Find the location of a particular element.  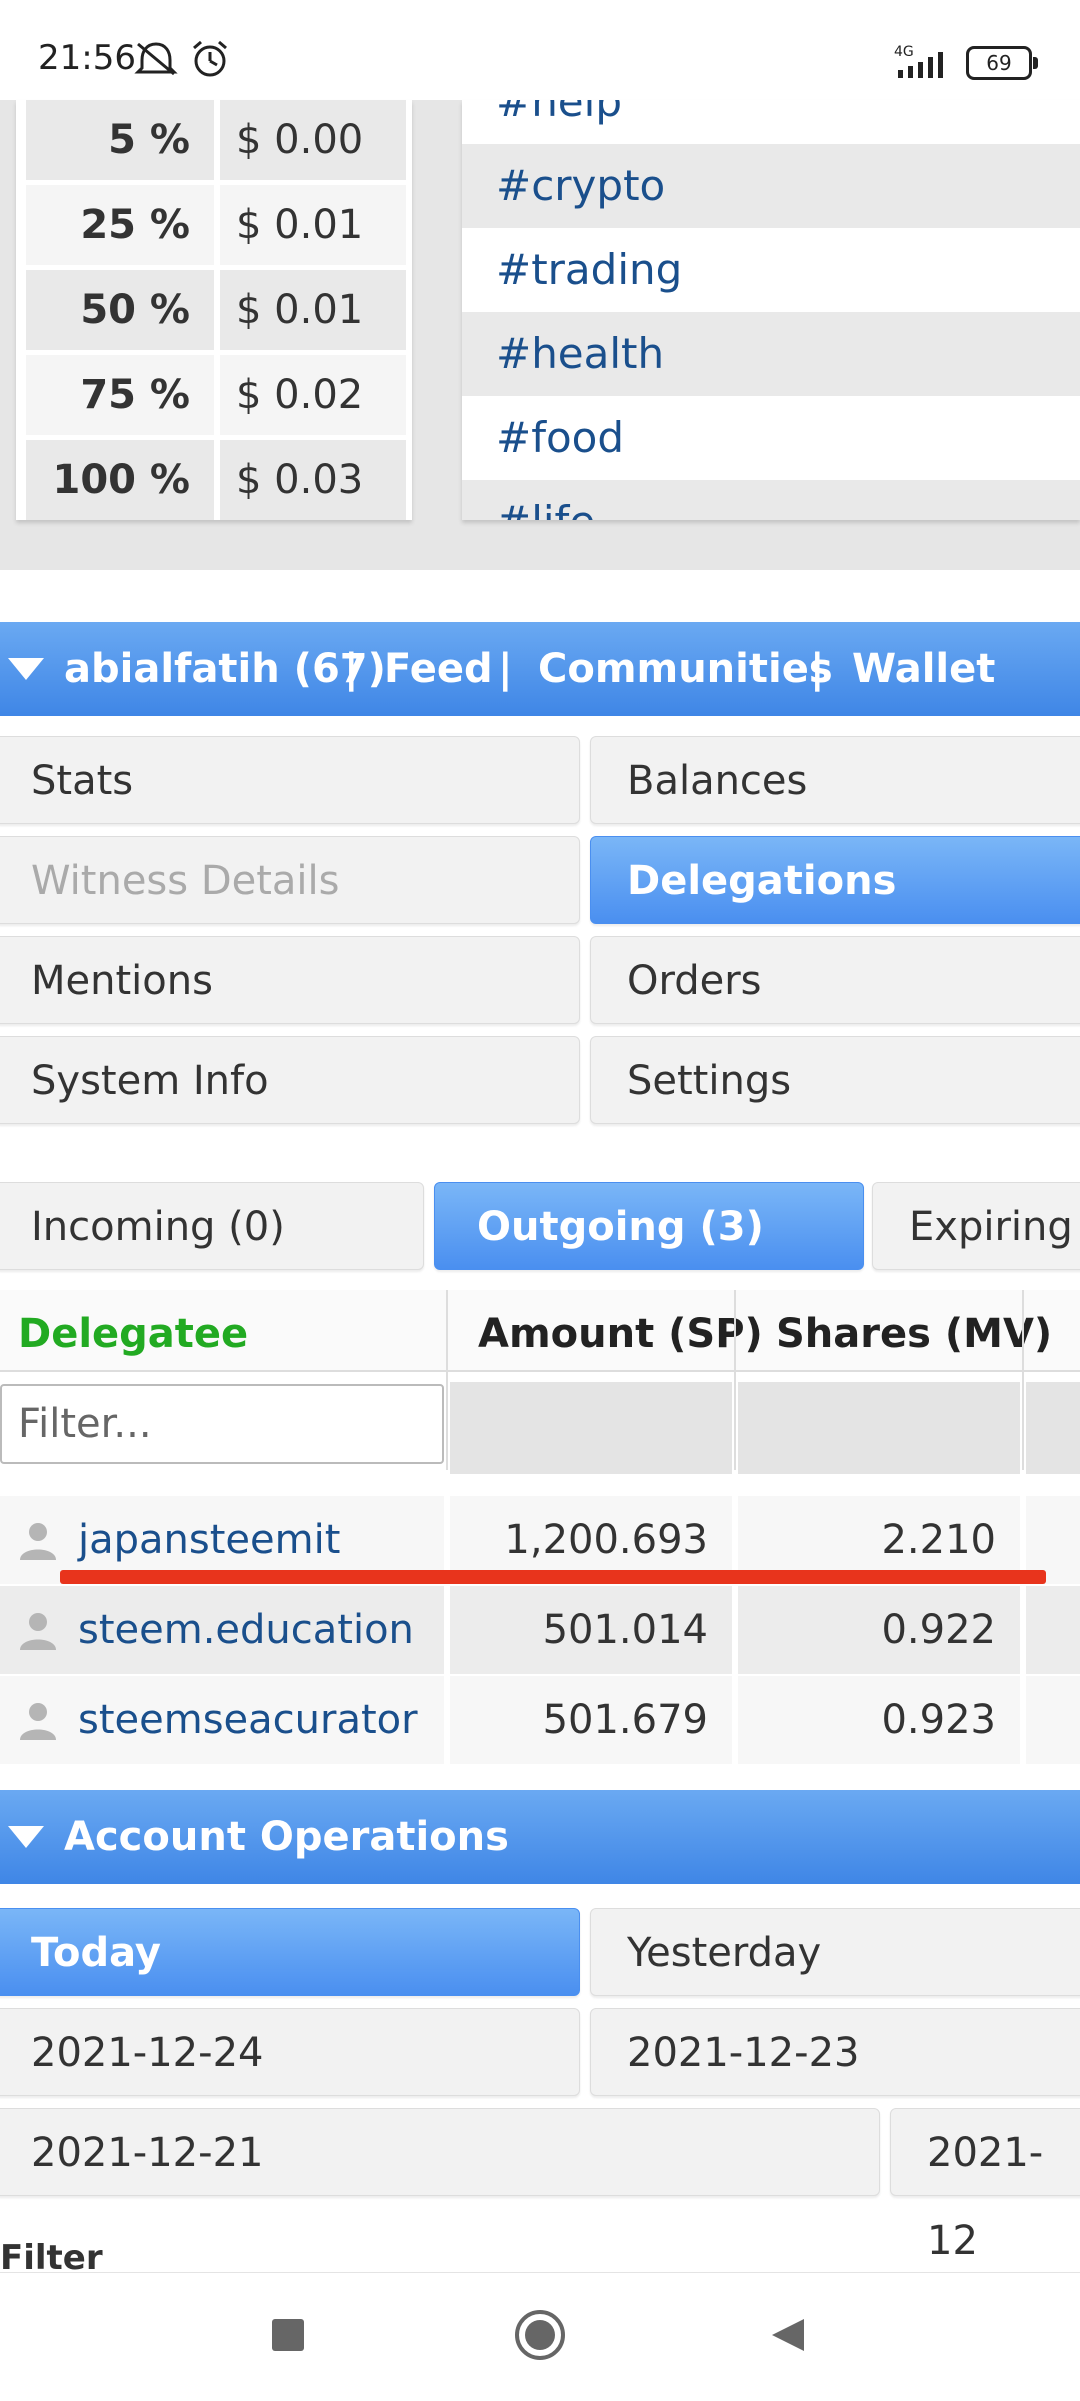

witness-details-button: Witness Details is located at coordinates (290, 880).